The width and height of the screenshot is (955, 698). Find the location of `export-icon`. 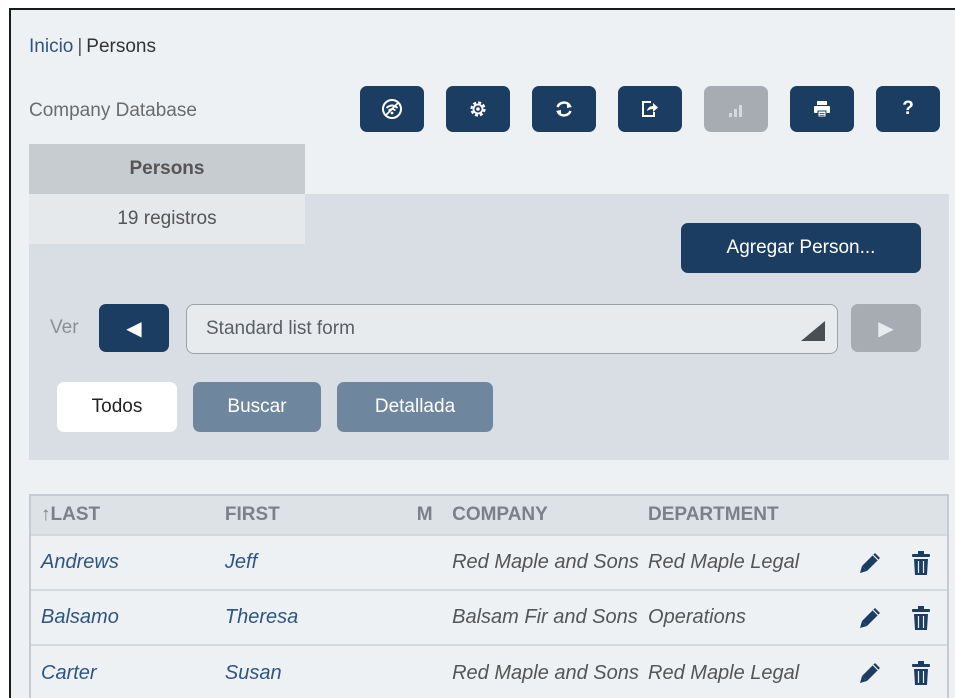

export-icon is located at coordinates (650, 109).